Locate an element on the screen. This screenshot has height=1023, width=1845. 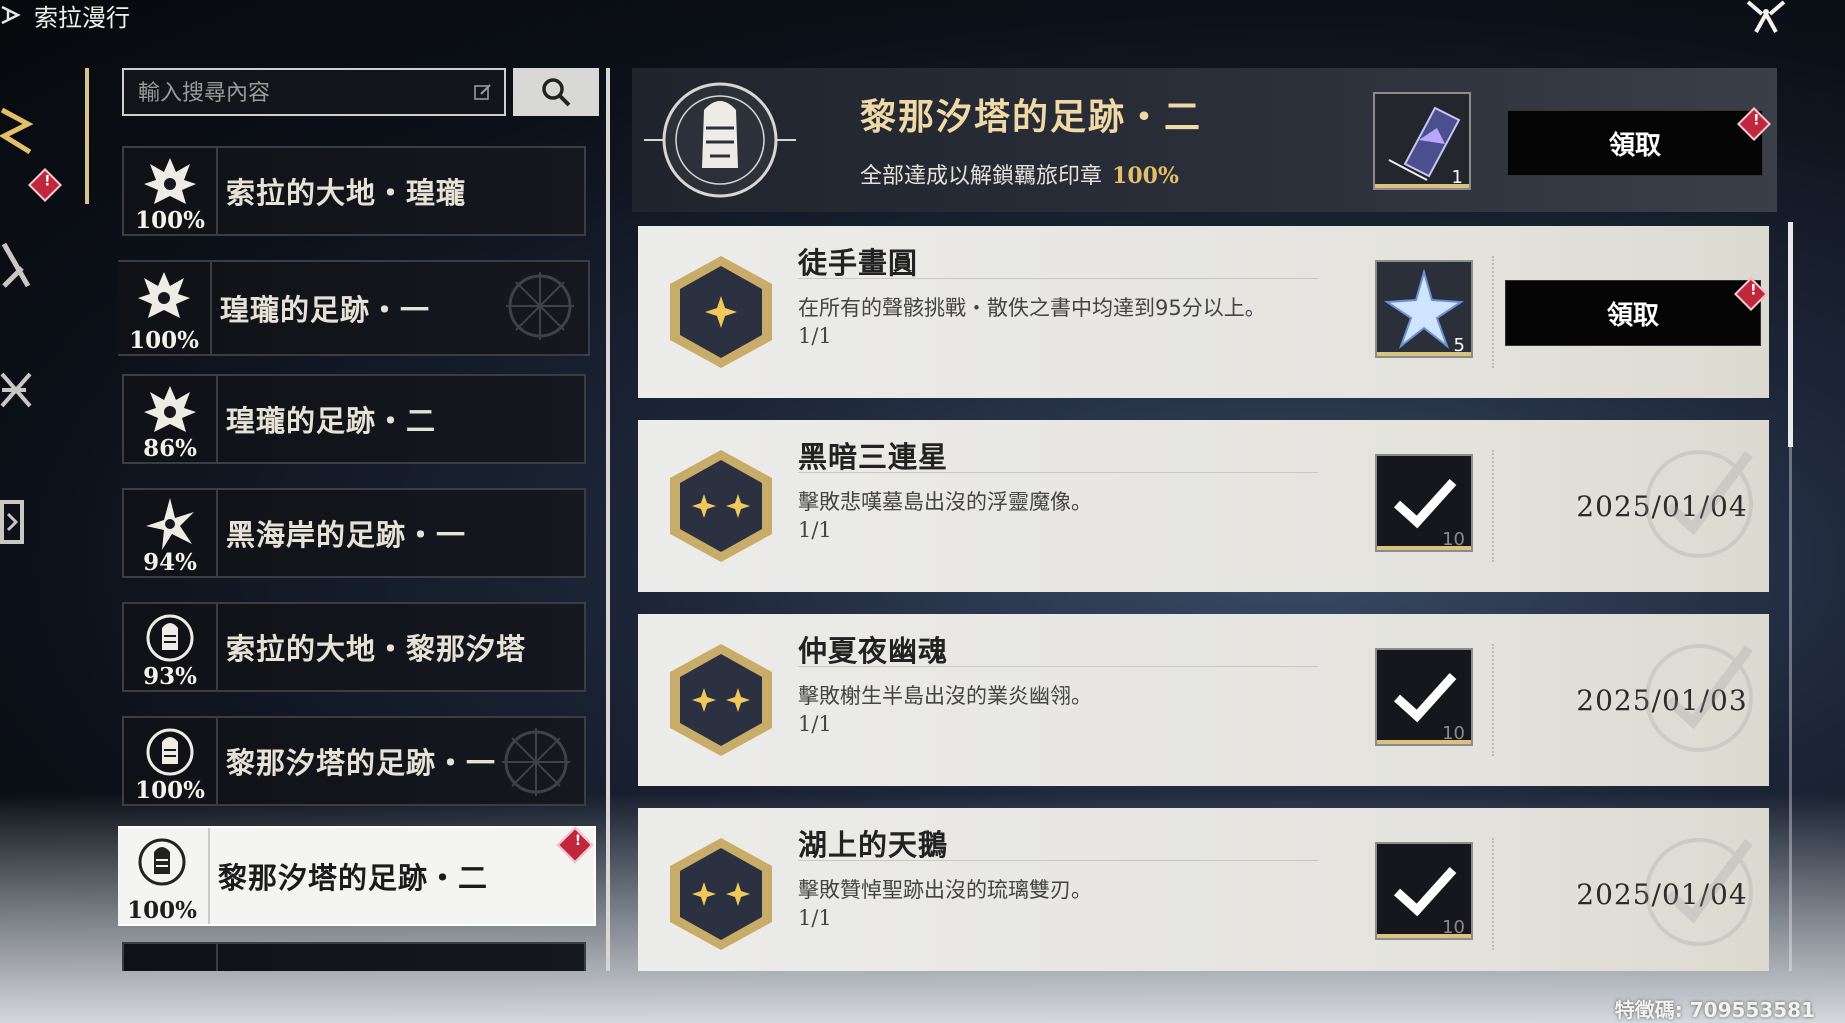
header-reward-slot: 1 is located at coordinates (1422, 141).